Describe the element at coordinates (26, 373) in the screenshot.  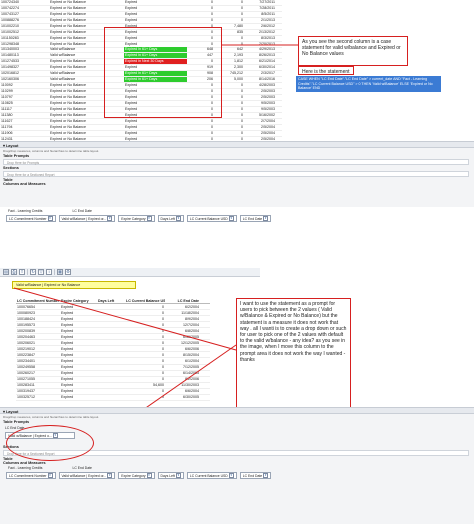
I see `table-cell: 100260217` at that location.